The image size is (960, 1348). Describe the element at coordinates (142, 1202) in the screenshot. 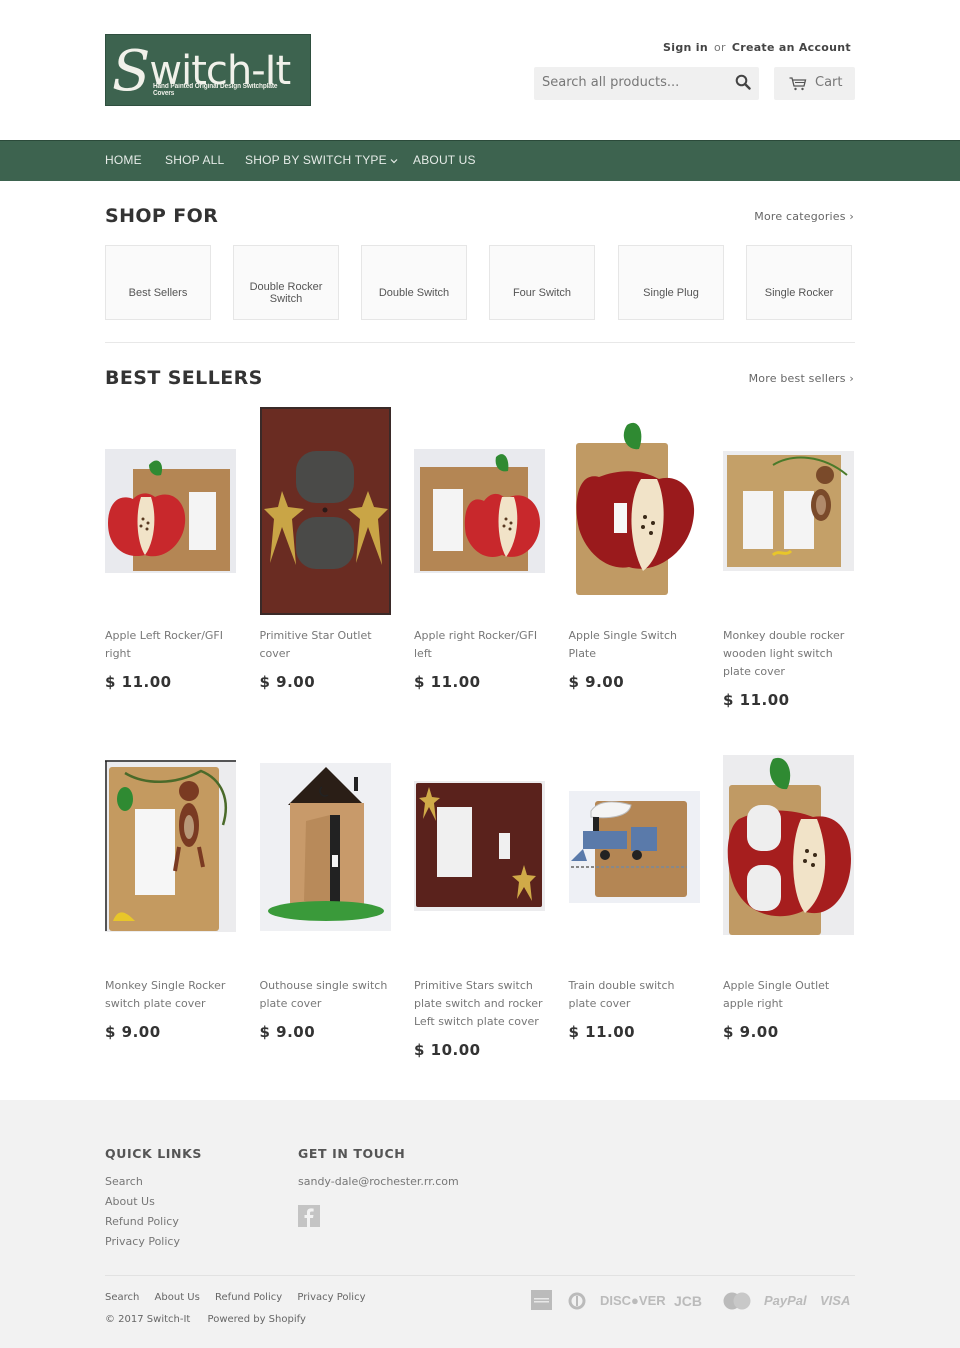

I see `footer-link-about-us: About Us` at that location.